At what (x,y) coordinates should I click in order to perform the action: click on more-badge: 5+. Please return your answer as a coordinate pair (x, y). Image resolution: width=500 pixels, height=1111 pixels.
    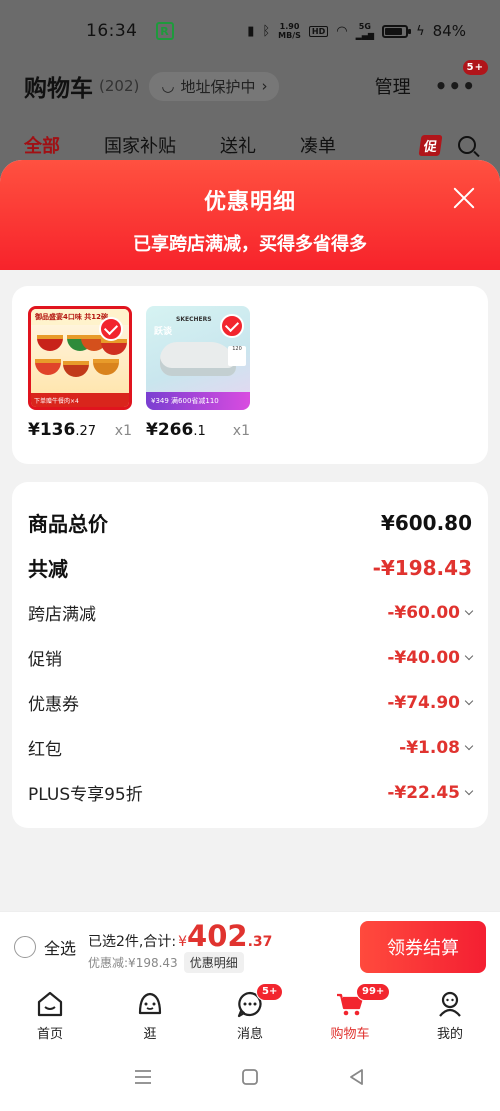
    Looking at the image, I should click on (475, 67).